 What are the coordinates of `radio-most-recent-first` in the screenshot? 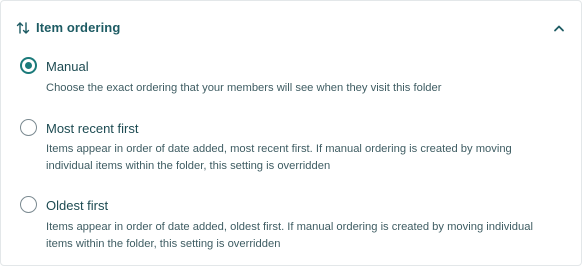 It's located at (28, 127).